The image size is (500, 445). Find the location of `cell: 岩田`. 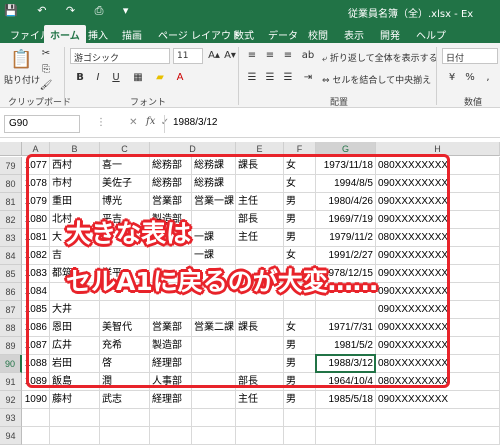

cell: 岩田 is located at coordinates (75, 364).